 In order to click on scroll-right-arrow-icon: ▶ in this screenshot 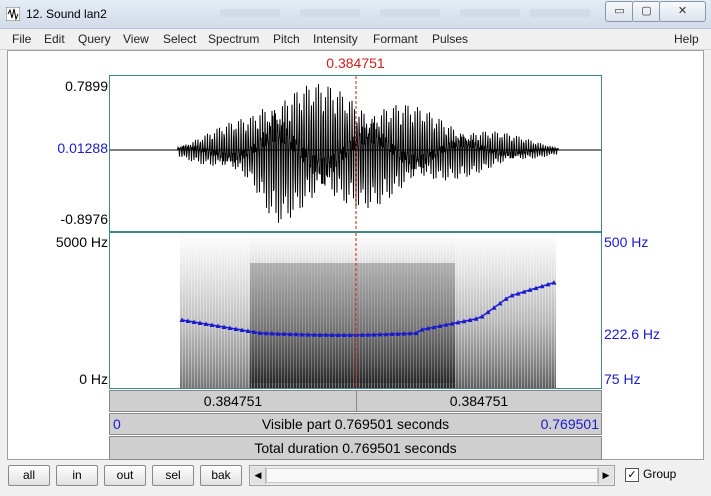, I will do `click(605, 475)`.